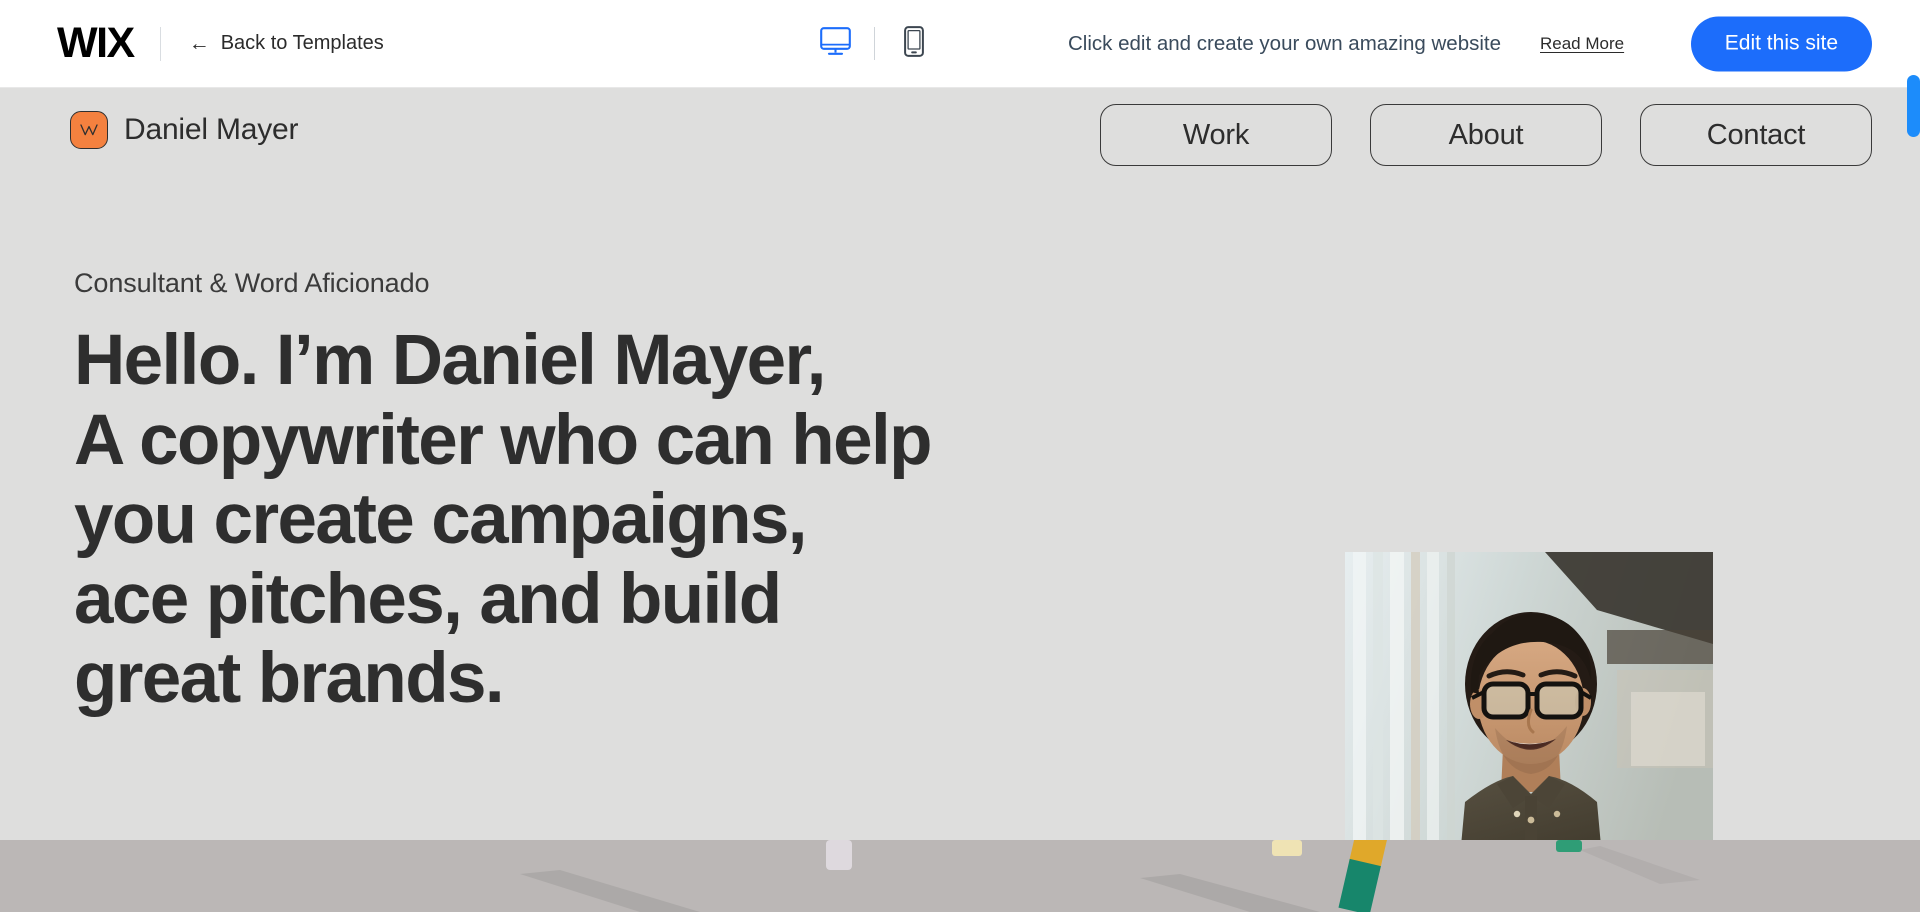  Describe the element at coordinates (1756, 135) in the screenshot. I see `nav-button-contact: Contact` at that location.